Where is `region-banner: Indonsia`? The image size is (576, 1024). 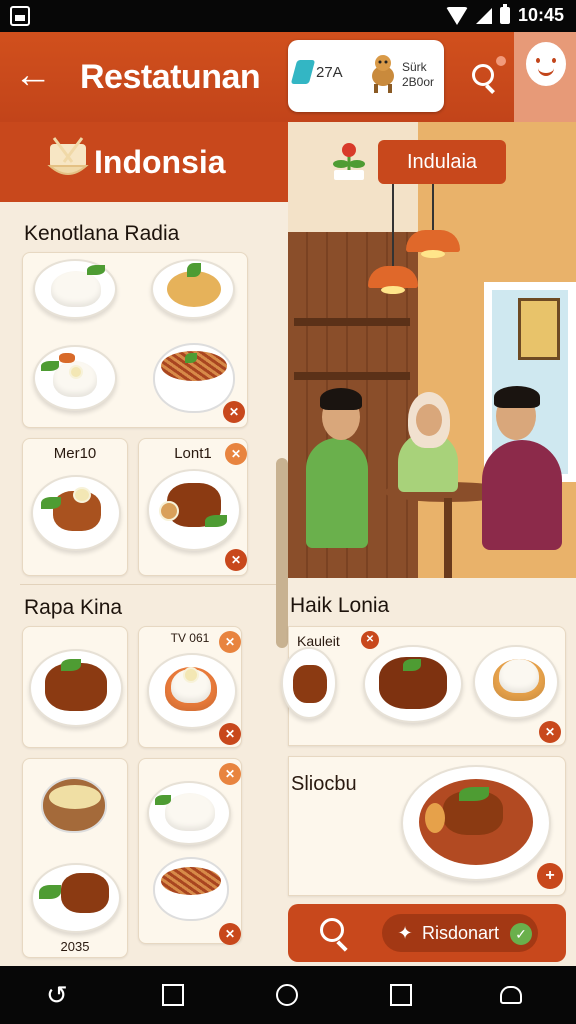 region-banner: Indonsia is located at coordinates (144, 162).